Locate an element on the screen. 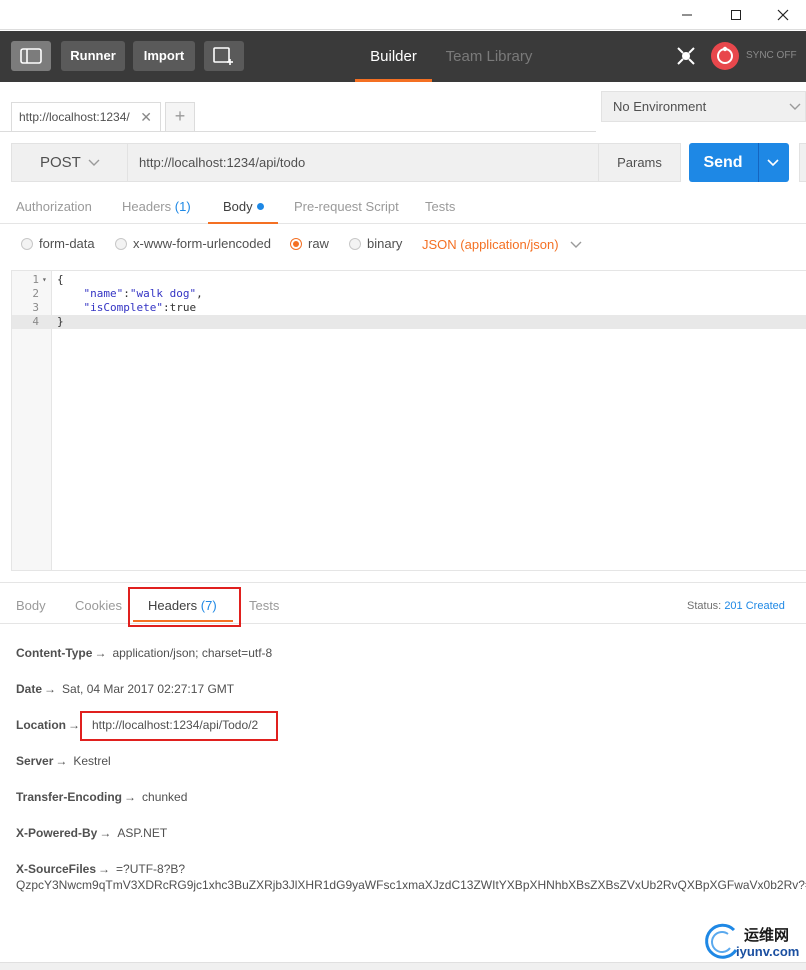  line-number: 3 is located at coordinates (35, 307).